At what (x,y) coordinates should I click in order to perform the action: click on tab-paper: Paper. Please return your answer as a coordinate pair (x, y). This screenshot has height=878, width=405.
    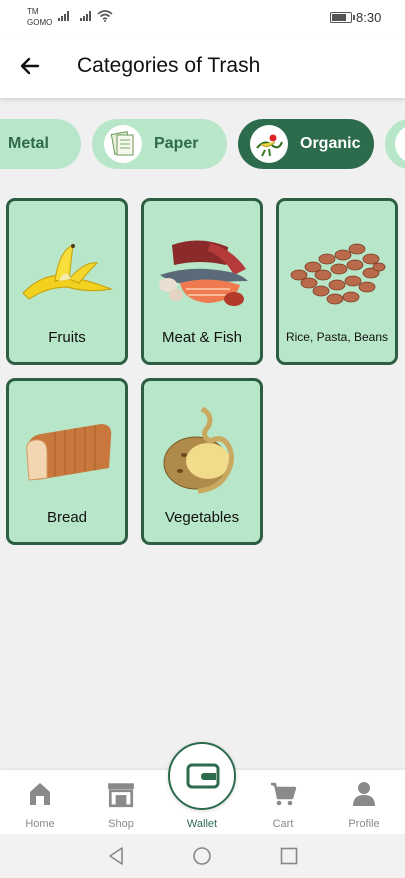
    Looking at the image, I should click on (159, 144).